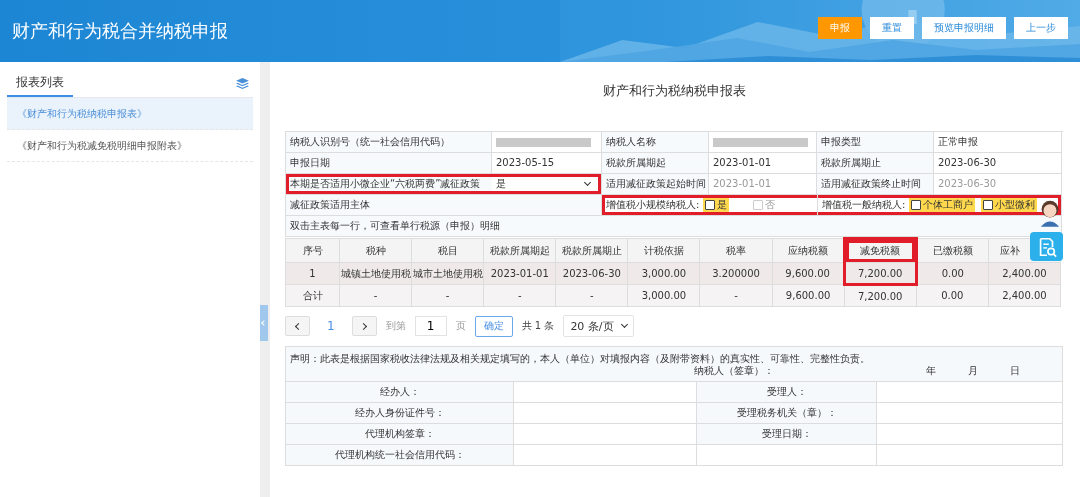 The height and width of the screenshot is (497, 1080). Describe the element at coordinates (400, 413) in the screenshot. I see `field-label: 经办人身份证件号：` at that location.